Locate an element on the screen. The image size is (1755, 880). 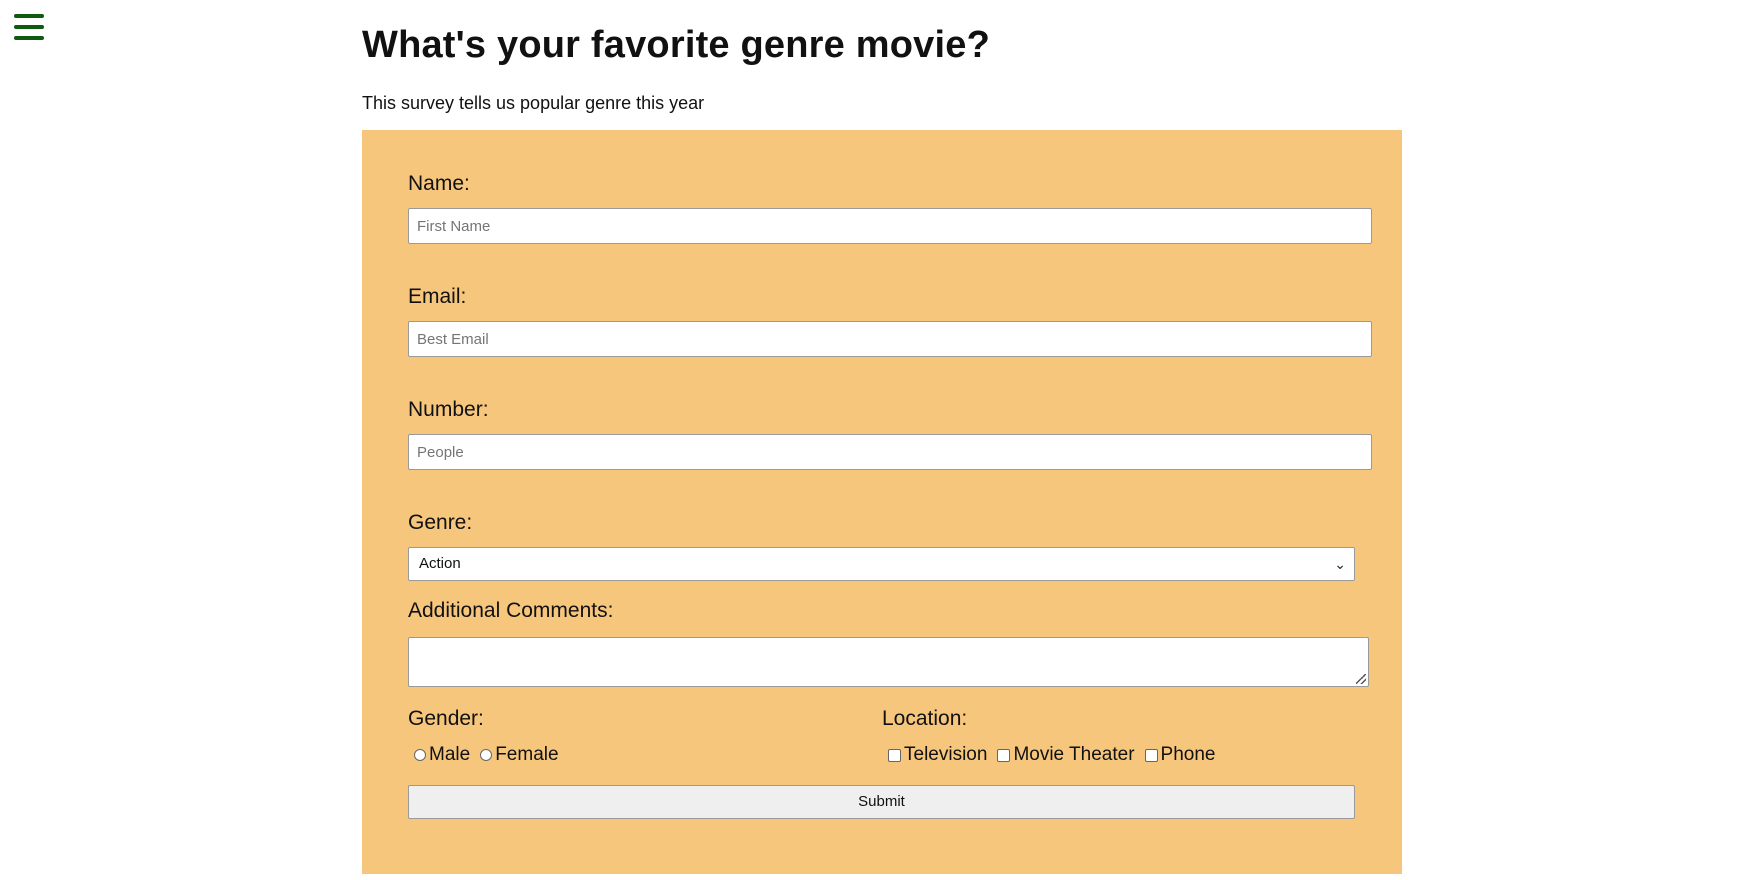
number-group: Number: is located at coordinates (890, 434).